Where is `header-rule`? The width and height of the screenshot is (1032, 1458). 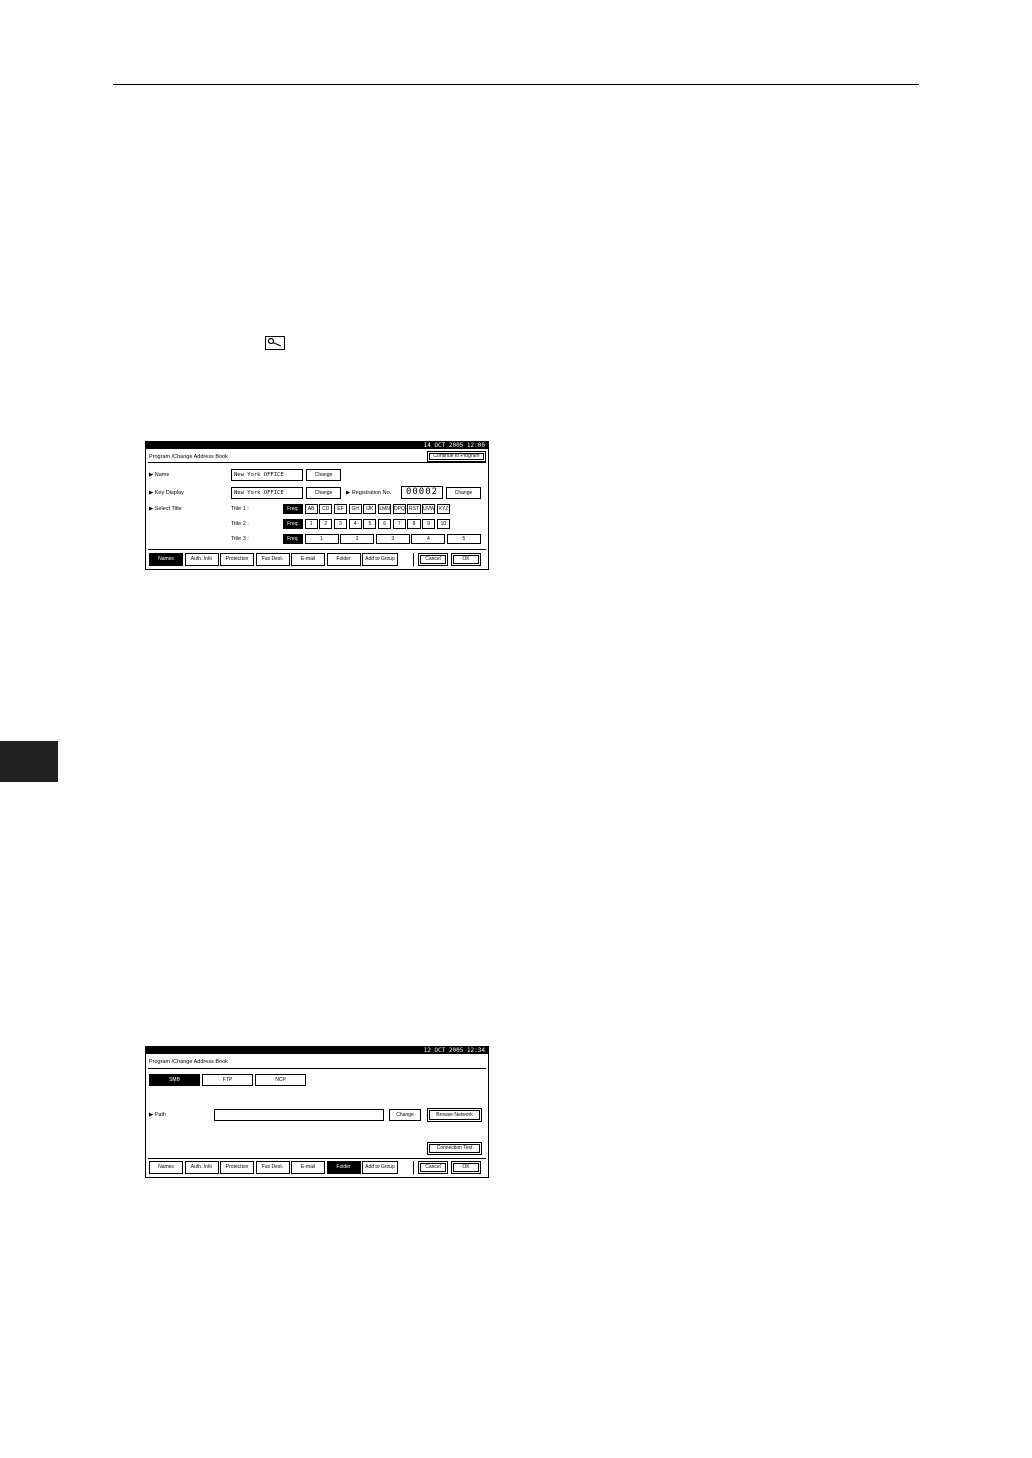
header-rule is located at coordinates (516, 84).